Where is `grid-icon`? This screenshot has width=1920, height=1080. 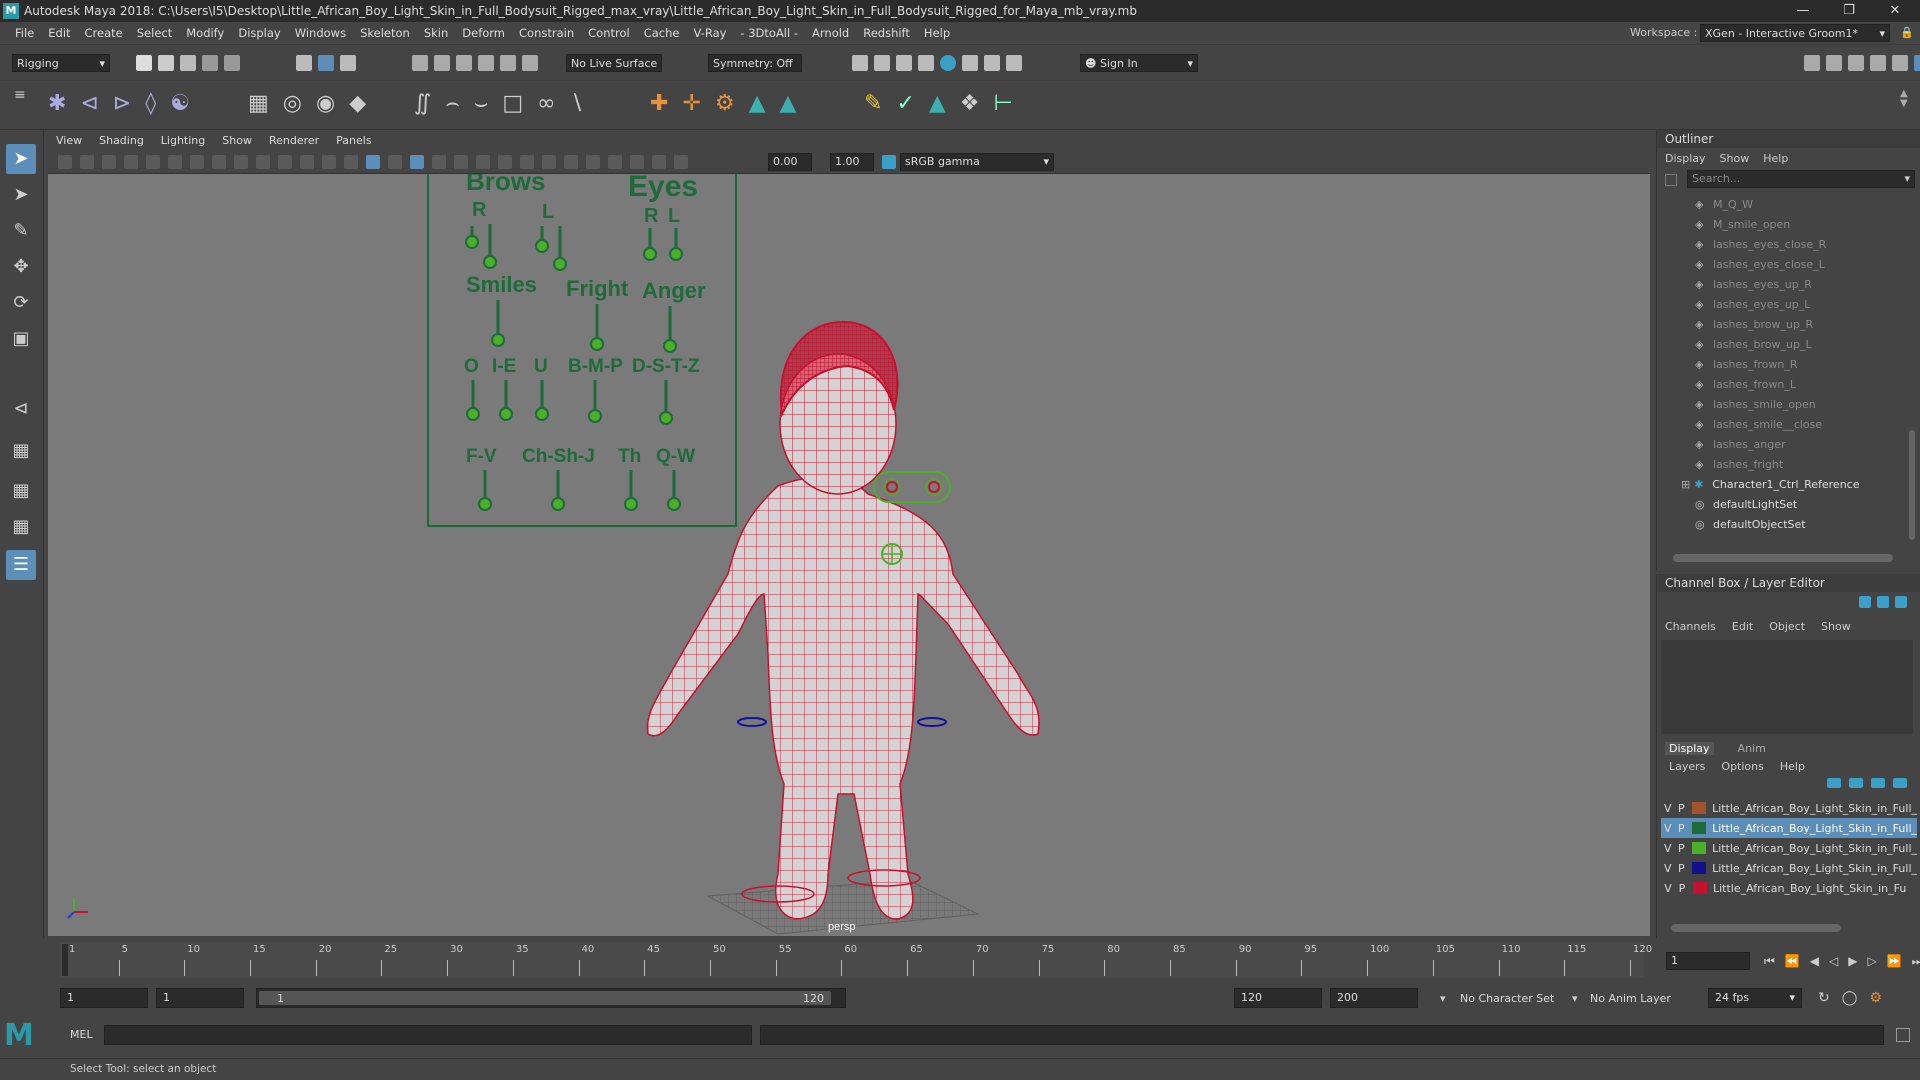 grid-icon is located at coordinates (197, 162).